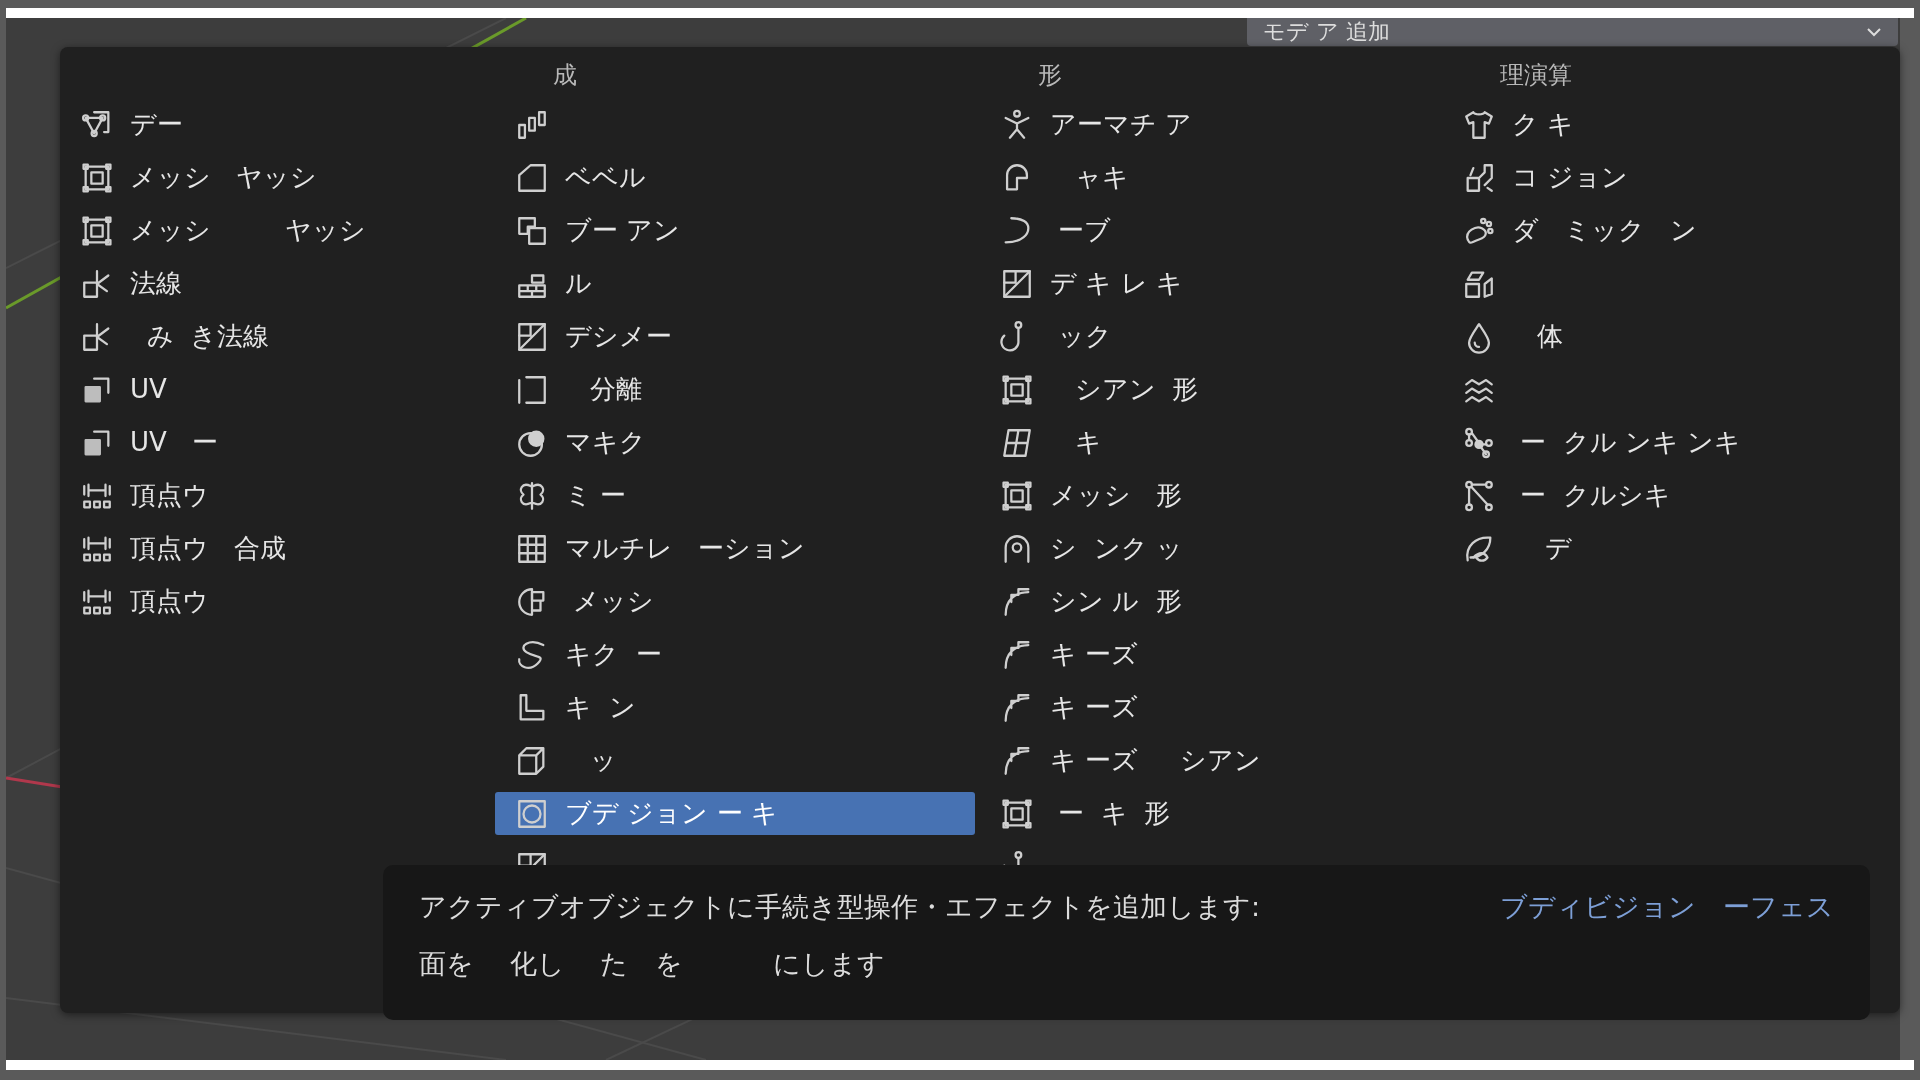 The height and width of the screenshot is (1080, 1920). Describe the element at coordinates (275, 548) in the screenshot. I see `menu-item: 頂点ウ 合成` at that location.